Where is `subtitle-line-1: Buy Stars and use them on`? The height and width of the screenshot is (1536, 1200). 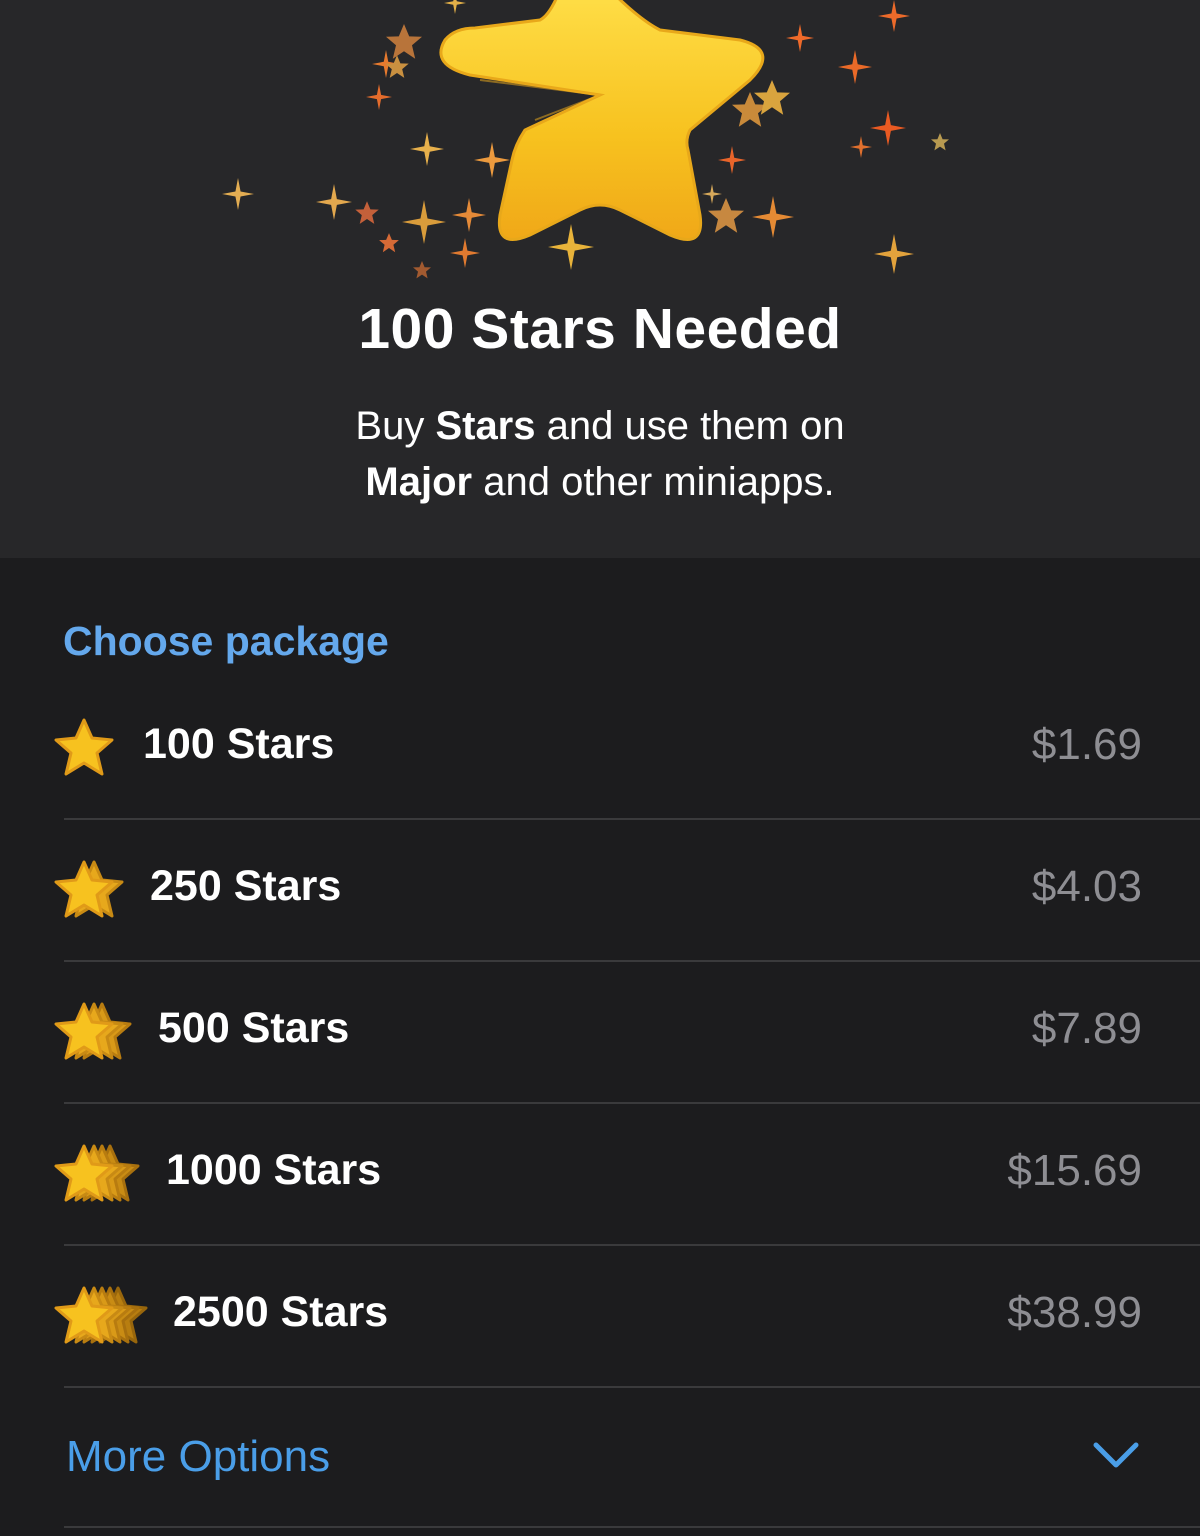
subtitle-line-1: Buy Stars and use them on is located at coordinates (600, 426).